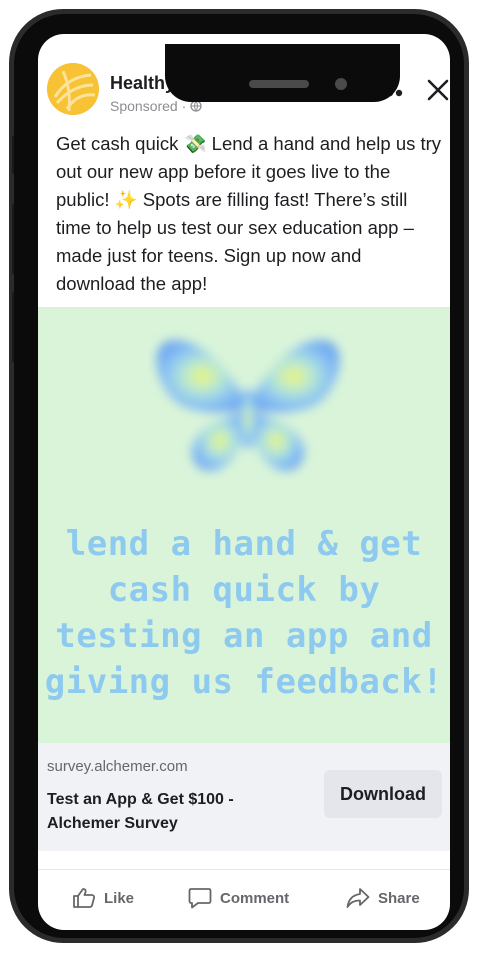  What do you see at coordinates (103, 898) in the screenshot?
I see `like-button: Like` at bounding box center [103, 898].